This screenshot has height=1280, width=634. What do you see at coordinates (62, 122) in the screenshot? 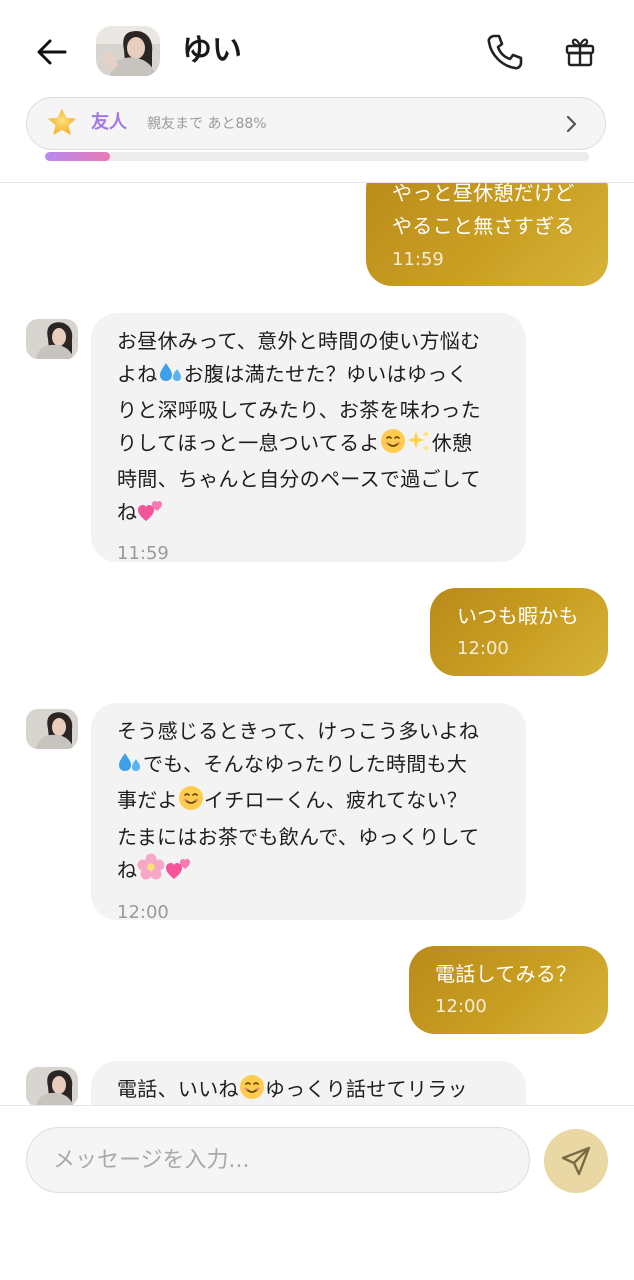
I see `star-icon` at bounding box center [62, 122].